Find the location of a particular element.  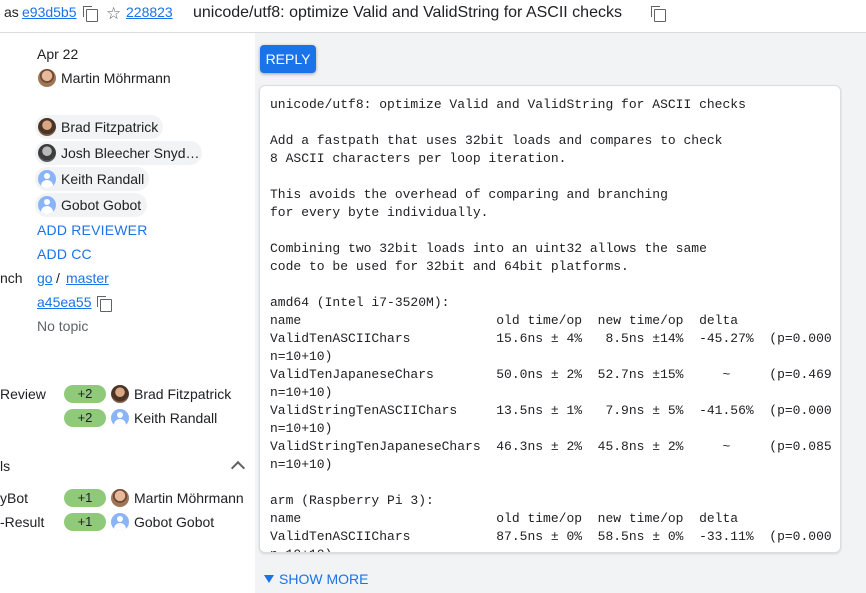

parent-commit-link: a45ea55 is located at coordinates (64, 302).